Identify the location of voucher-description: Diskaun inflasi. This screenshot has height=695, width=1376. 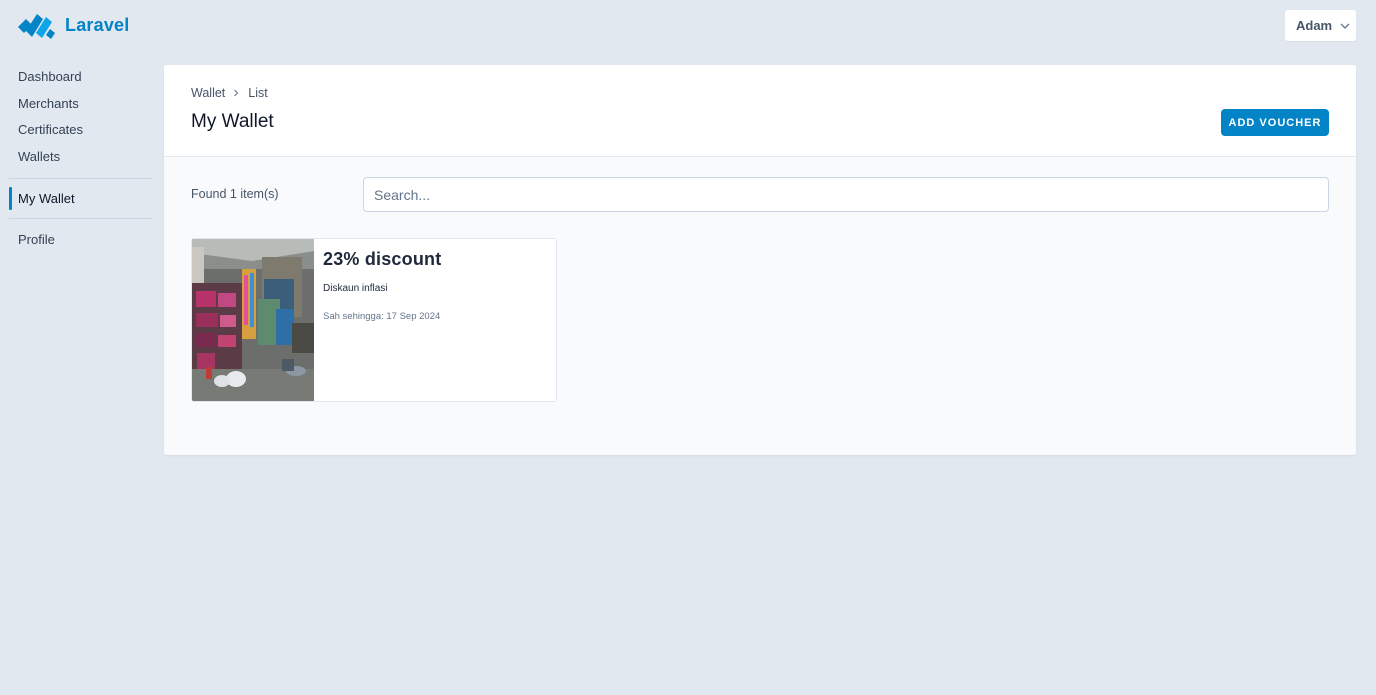
(355, 288).